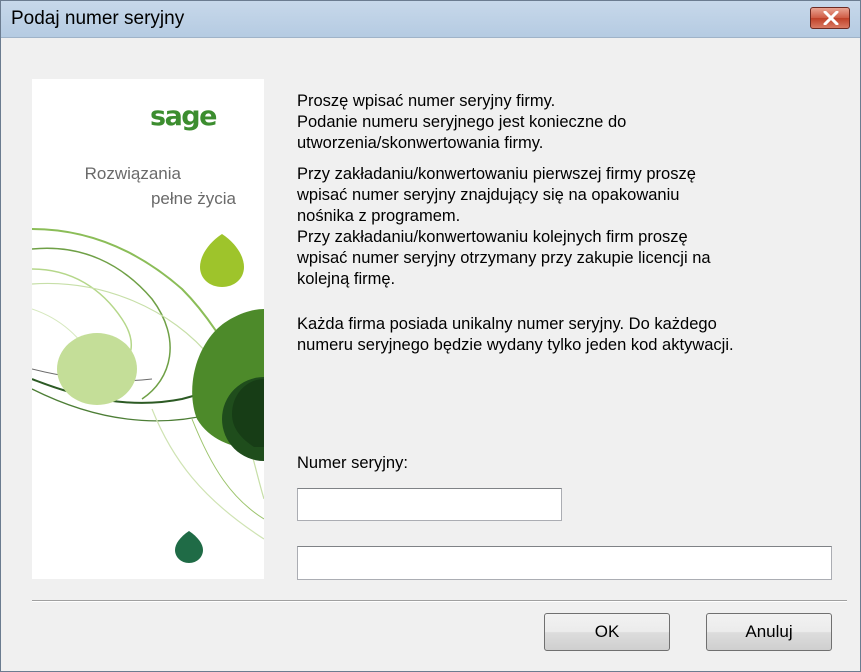  What do you see at coordinates (132, 173) in the screenshot?
I see `tagline-line1: Rozwiązania` at bounding box center [132, 173].